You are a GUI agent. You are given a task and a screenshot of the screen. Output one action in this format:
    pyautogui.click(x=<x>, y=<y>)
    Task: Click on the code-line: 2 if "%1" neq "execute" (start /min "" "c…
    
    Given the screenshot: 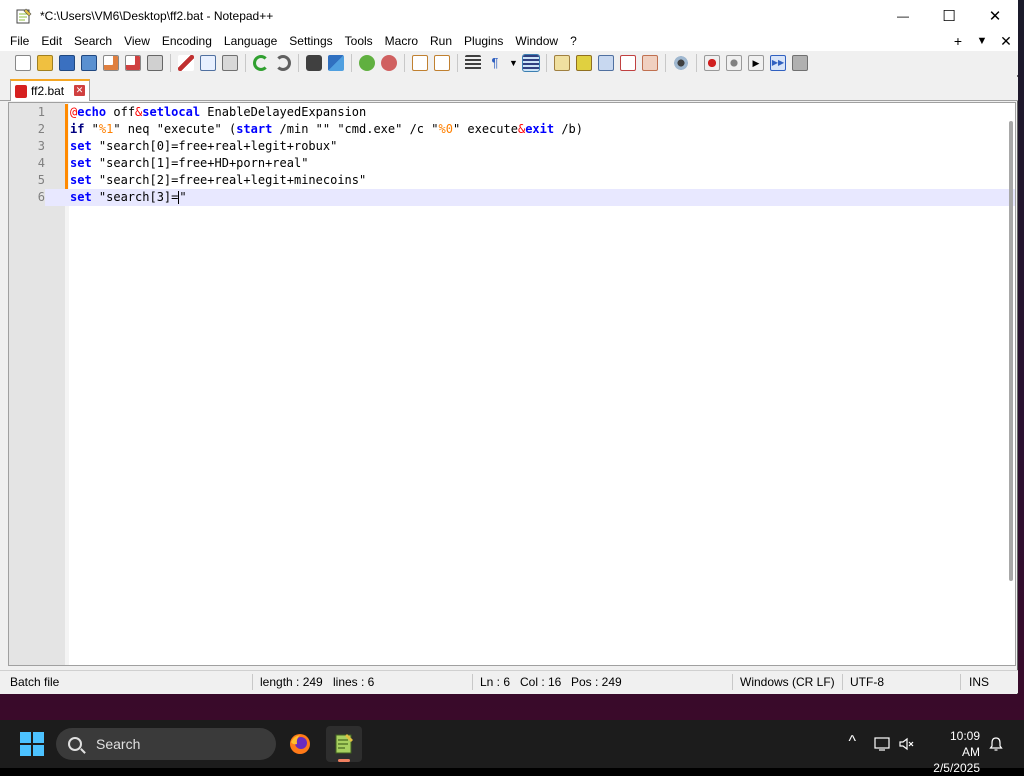 What is the action you would take?
    pyautogui.click(x=512, y=129)
    